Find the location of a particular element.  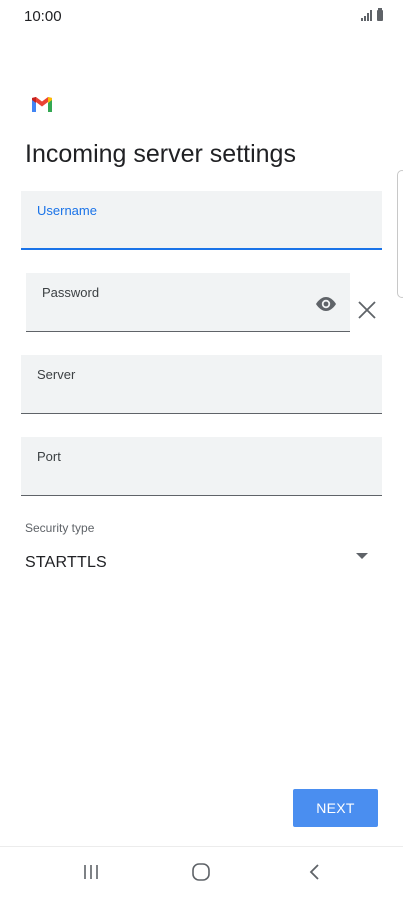

security-type-label: Security type is located at coordinates (60, 528).